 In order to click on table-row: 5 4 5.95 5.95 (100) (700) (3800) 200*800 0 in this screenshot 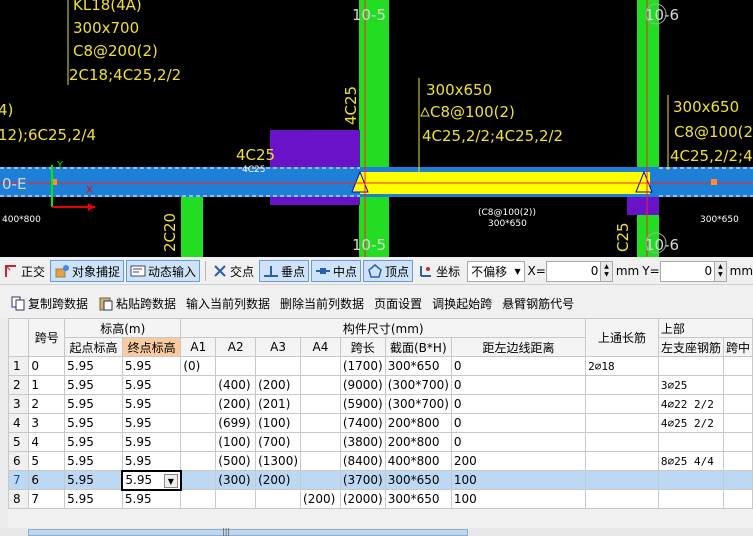, I will do `click(380, 442)`.